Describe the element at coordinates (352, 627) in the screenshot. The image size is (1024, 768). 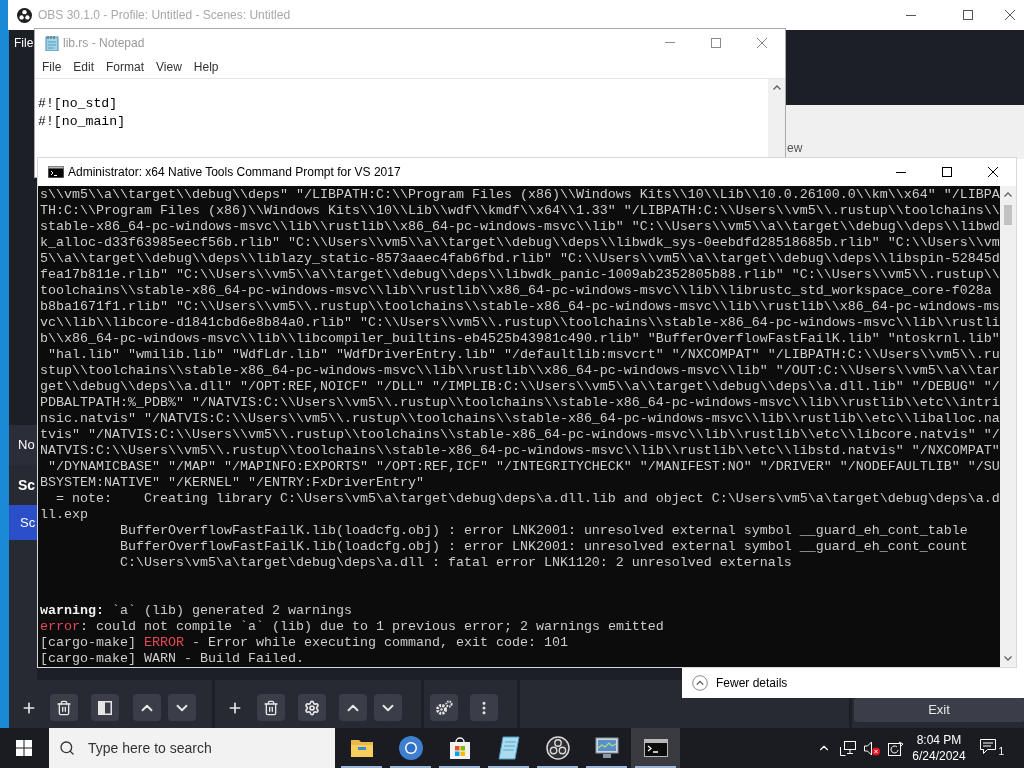
I see `console-line: error: could not compile `a` (lib) due to 1 previous error; 2 warnings emitted` at that location.